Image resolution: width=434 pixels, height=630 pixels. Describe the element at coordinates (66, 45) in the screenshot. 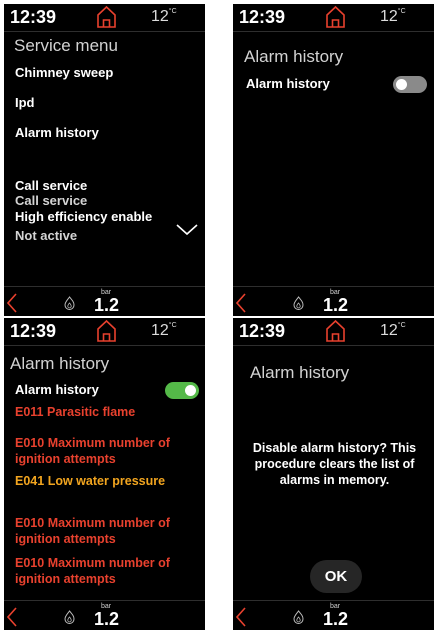

I see `page-title: Service menu` at that location.